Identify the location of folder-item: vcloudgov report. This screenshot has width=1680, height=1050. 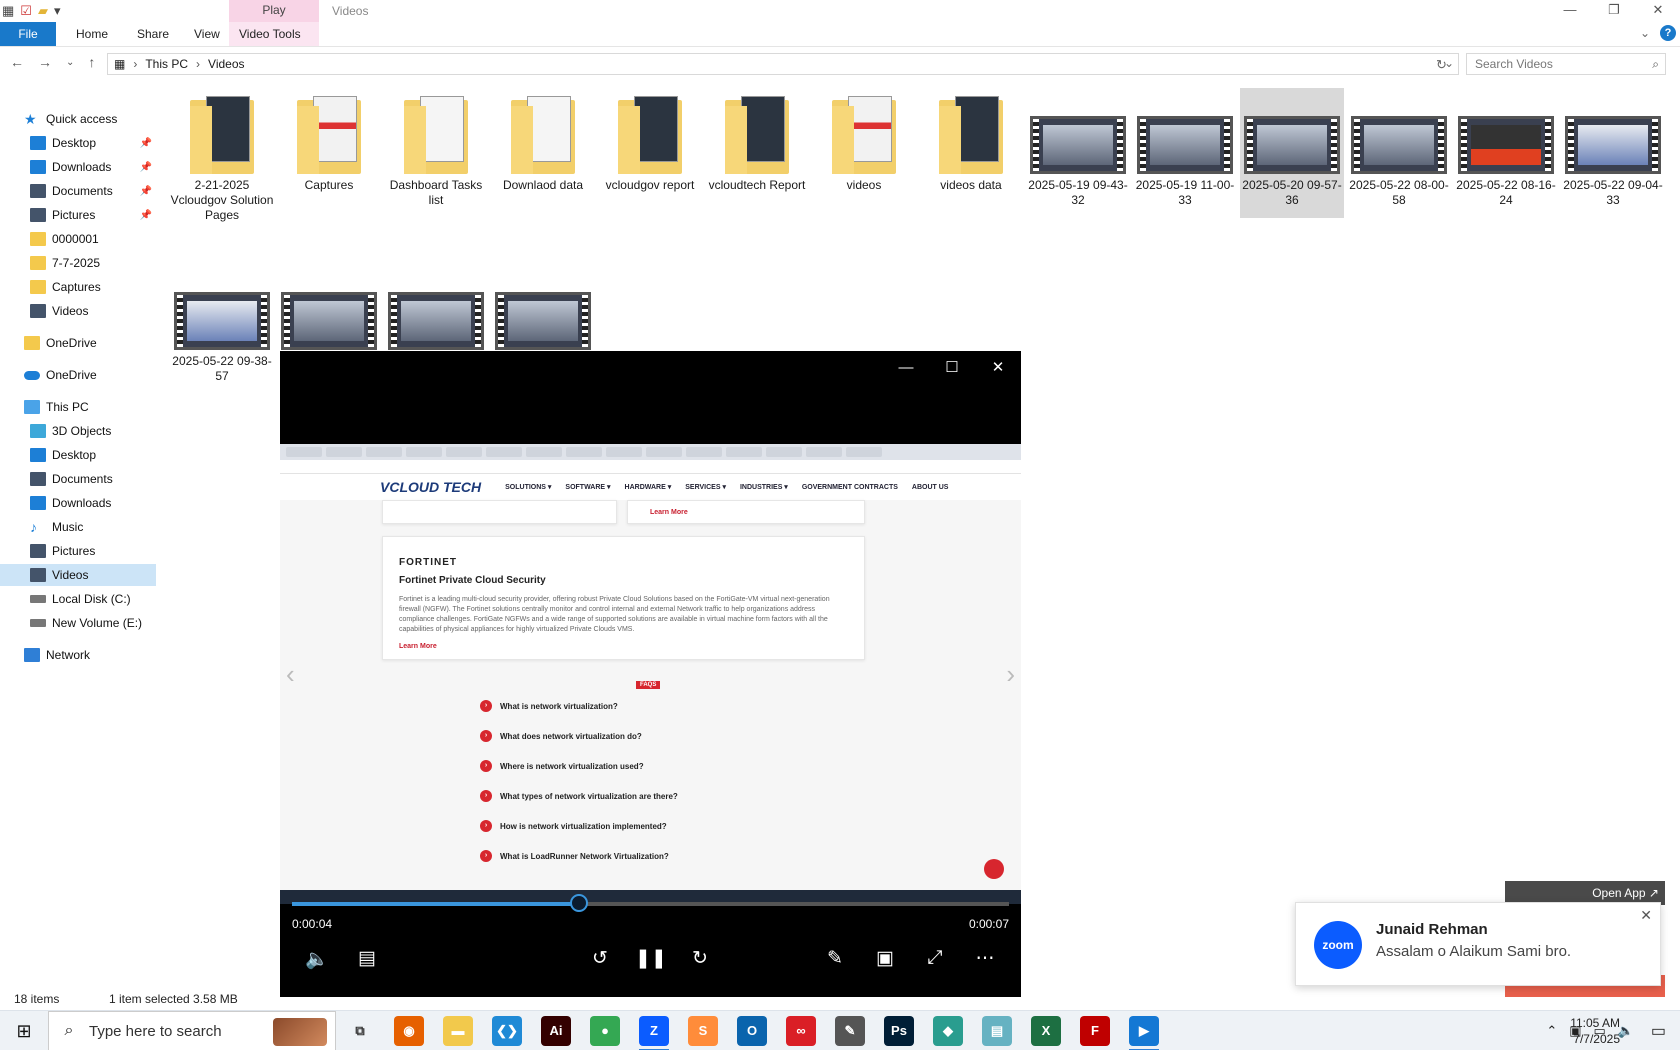
(650, 153).